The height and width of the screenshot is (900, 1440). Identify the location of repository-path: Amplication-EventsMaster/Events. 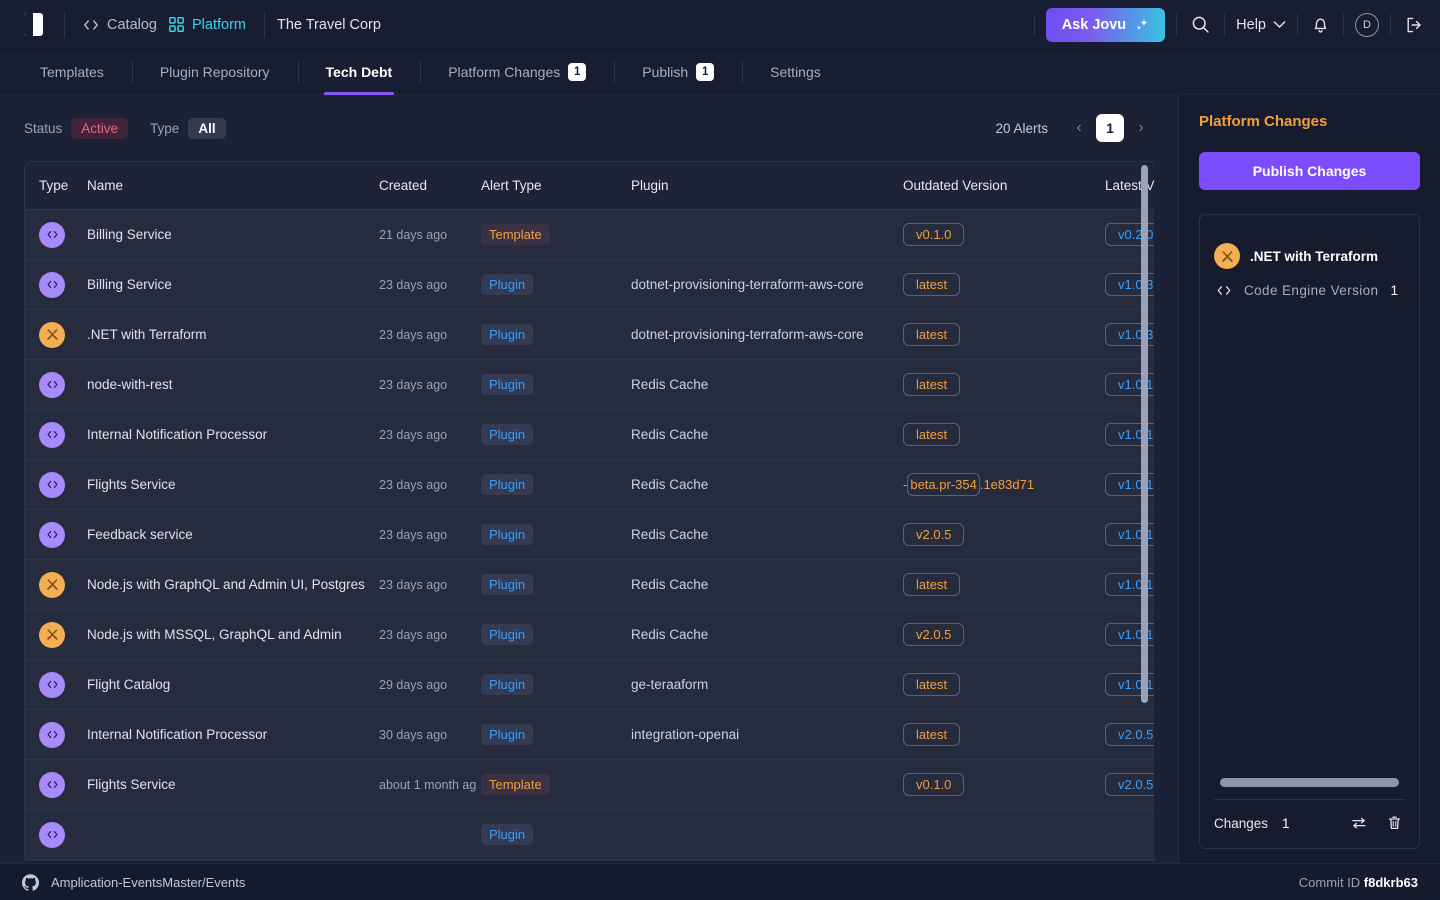
(148, 882).